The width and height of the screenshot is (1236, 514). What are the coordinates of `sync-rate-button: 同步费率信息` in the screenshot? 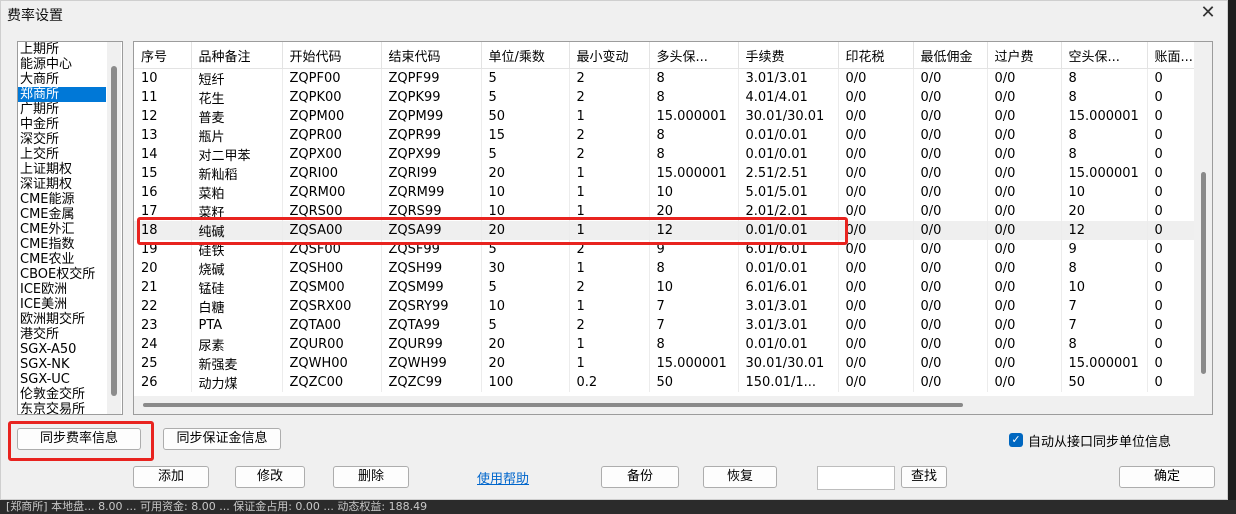 It's located at (79, 439).